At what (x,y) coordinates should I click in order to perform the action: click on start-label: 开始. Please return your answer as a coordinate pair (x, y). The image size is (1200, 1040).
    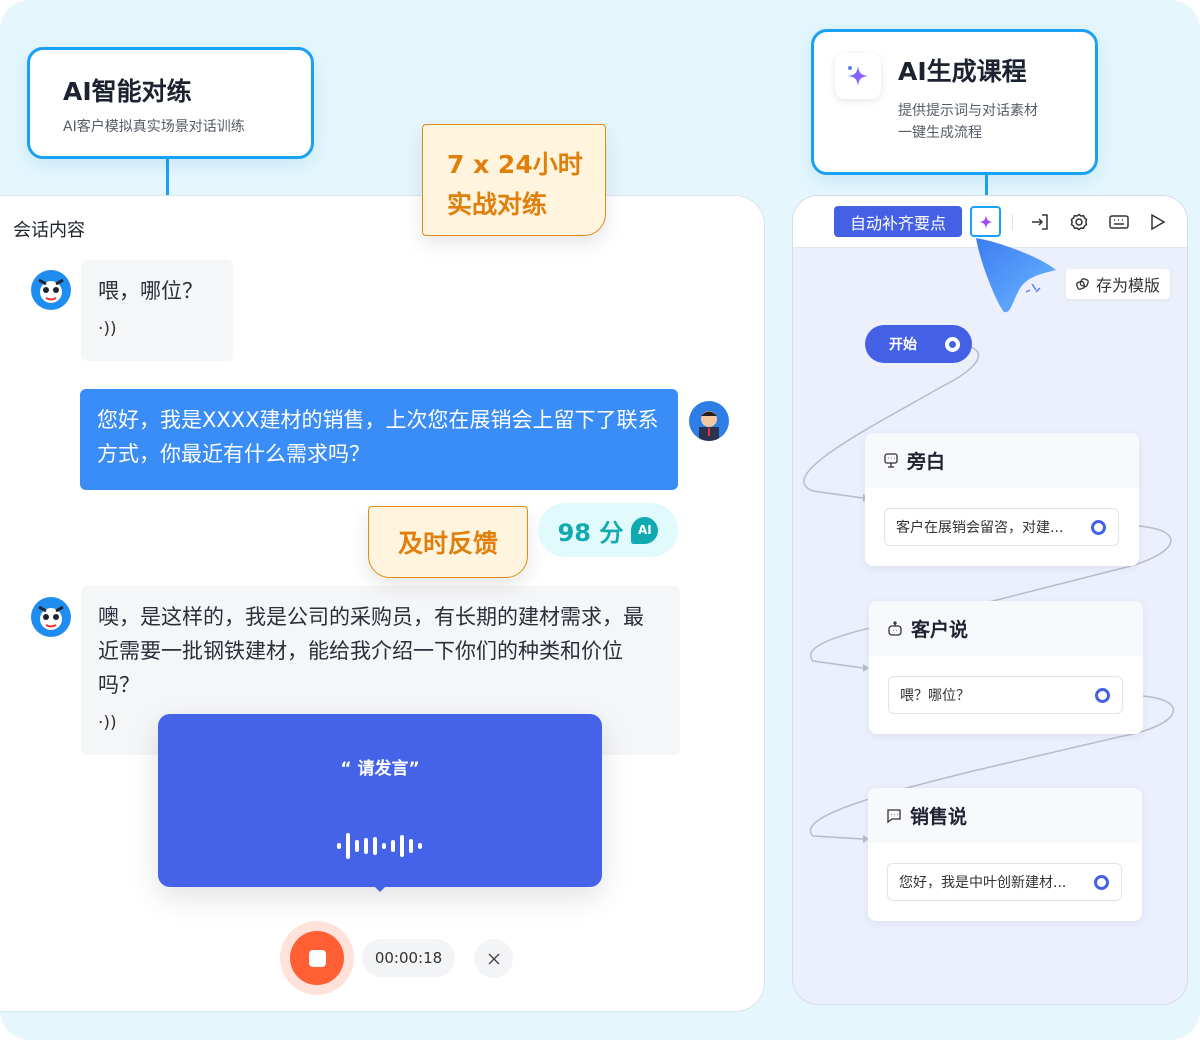
    Looking at the image, I should click on (903, 345).